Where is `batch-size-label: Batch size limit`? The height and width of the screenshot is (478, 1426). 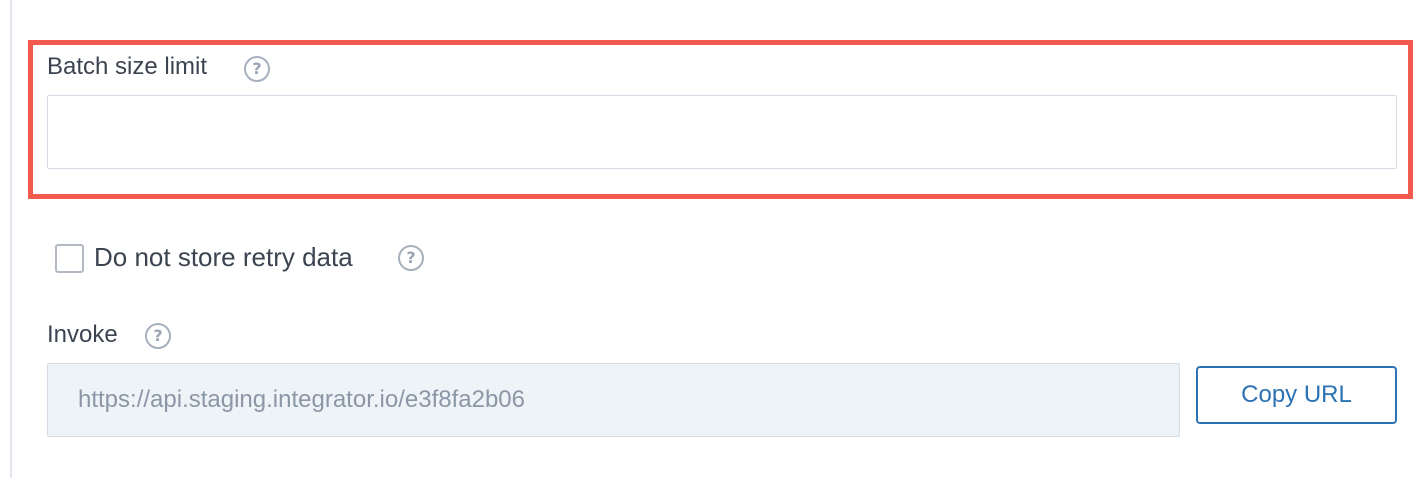 batch-size-label: Batch size limit is located at coordinates (127, 66).